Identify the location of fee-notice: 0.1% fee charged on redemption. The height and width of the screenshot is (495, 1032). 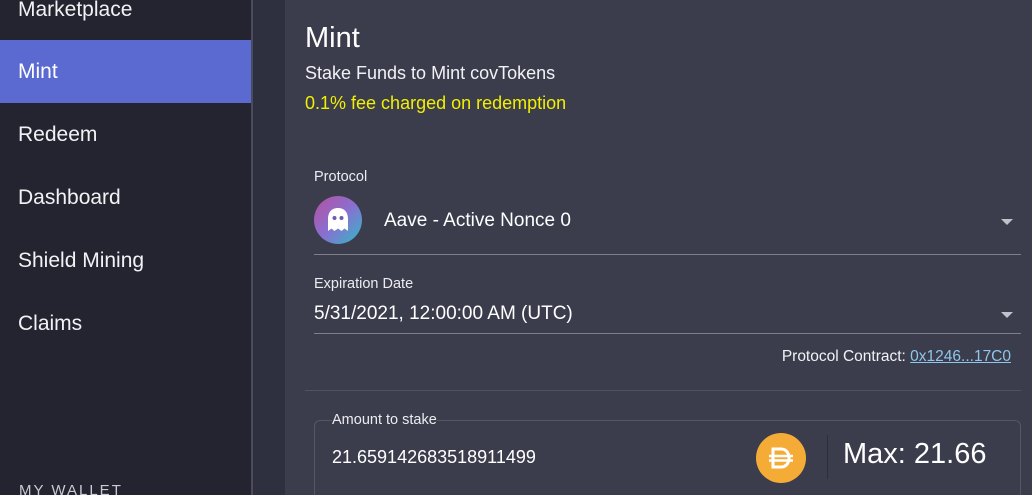
(436, 103).